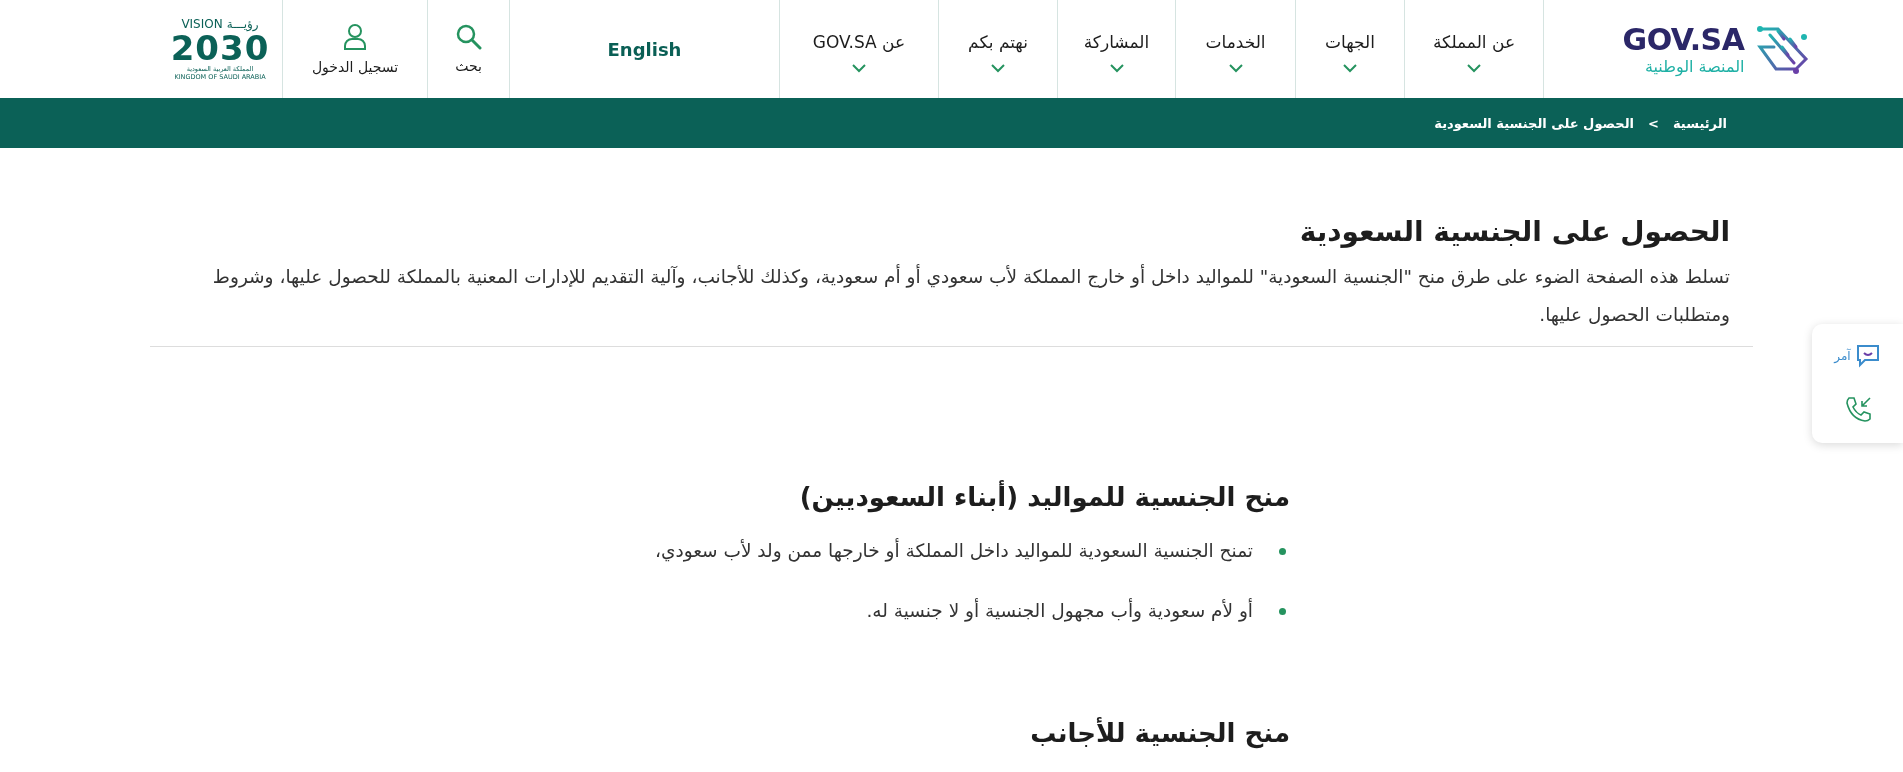  I want to click on vision-text: VISION, so click(202, 24).